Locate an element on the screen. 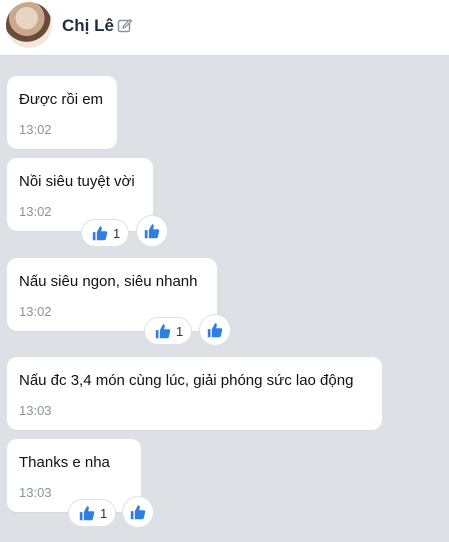 The width and height of the screenshot is (449, 542). message-text: Thanks e nha is located at coordinates (64, 462).